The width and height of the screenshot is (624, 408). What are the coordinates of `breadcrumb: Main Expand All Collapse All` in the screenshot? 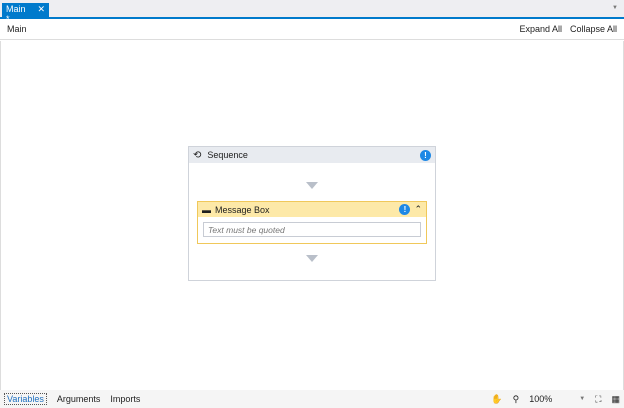 It's located at (312, 29).